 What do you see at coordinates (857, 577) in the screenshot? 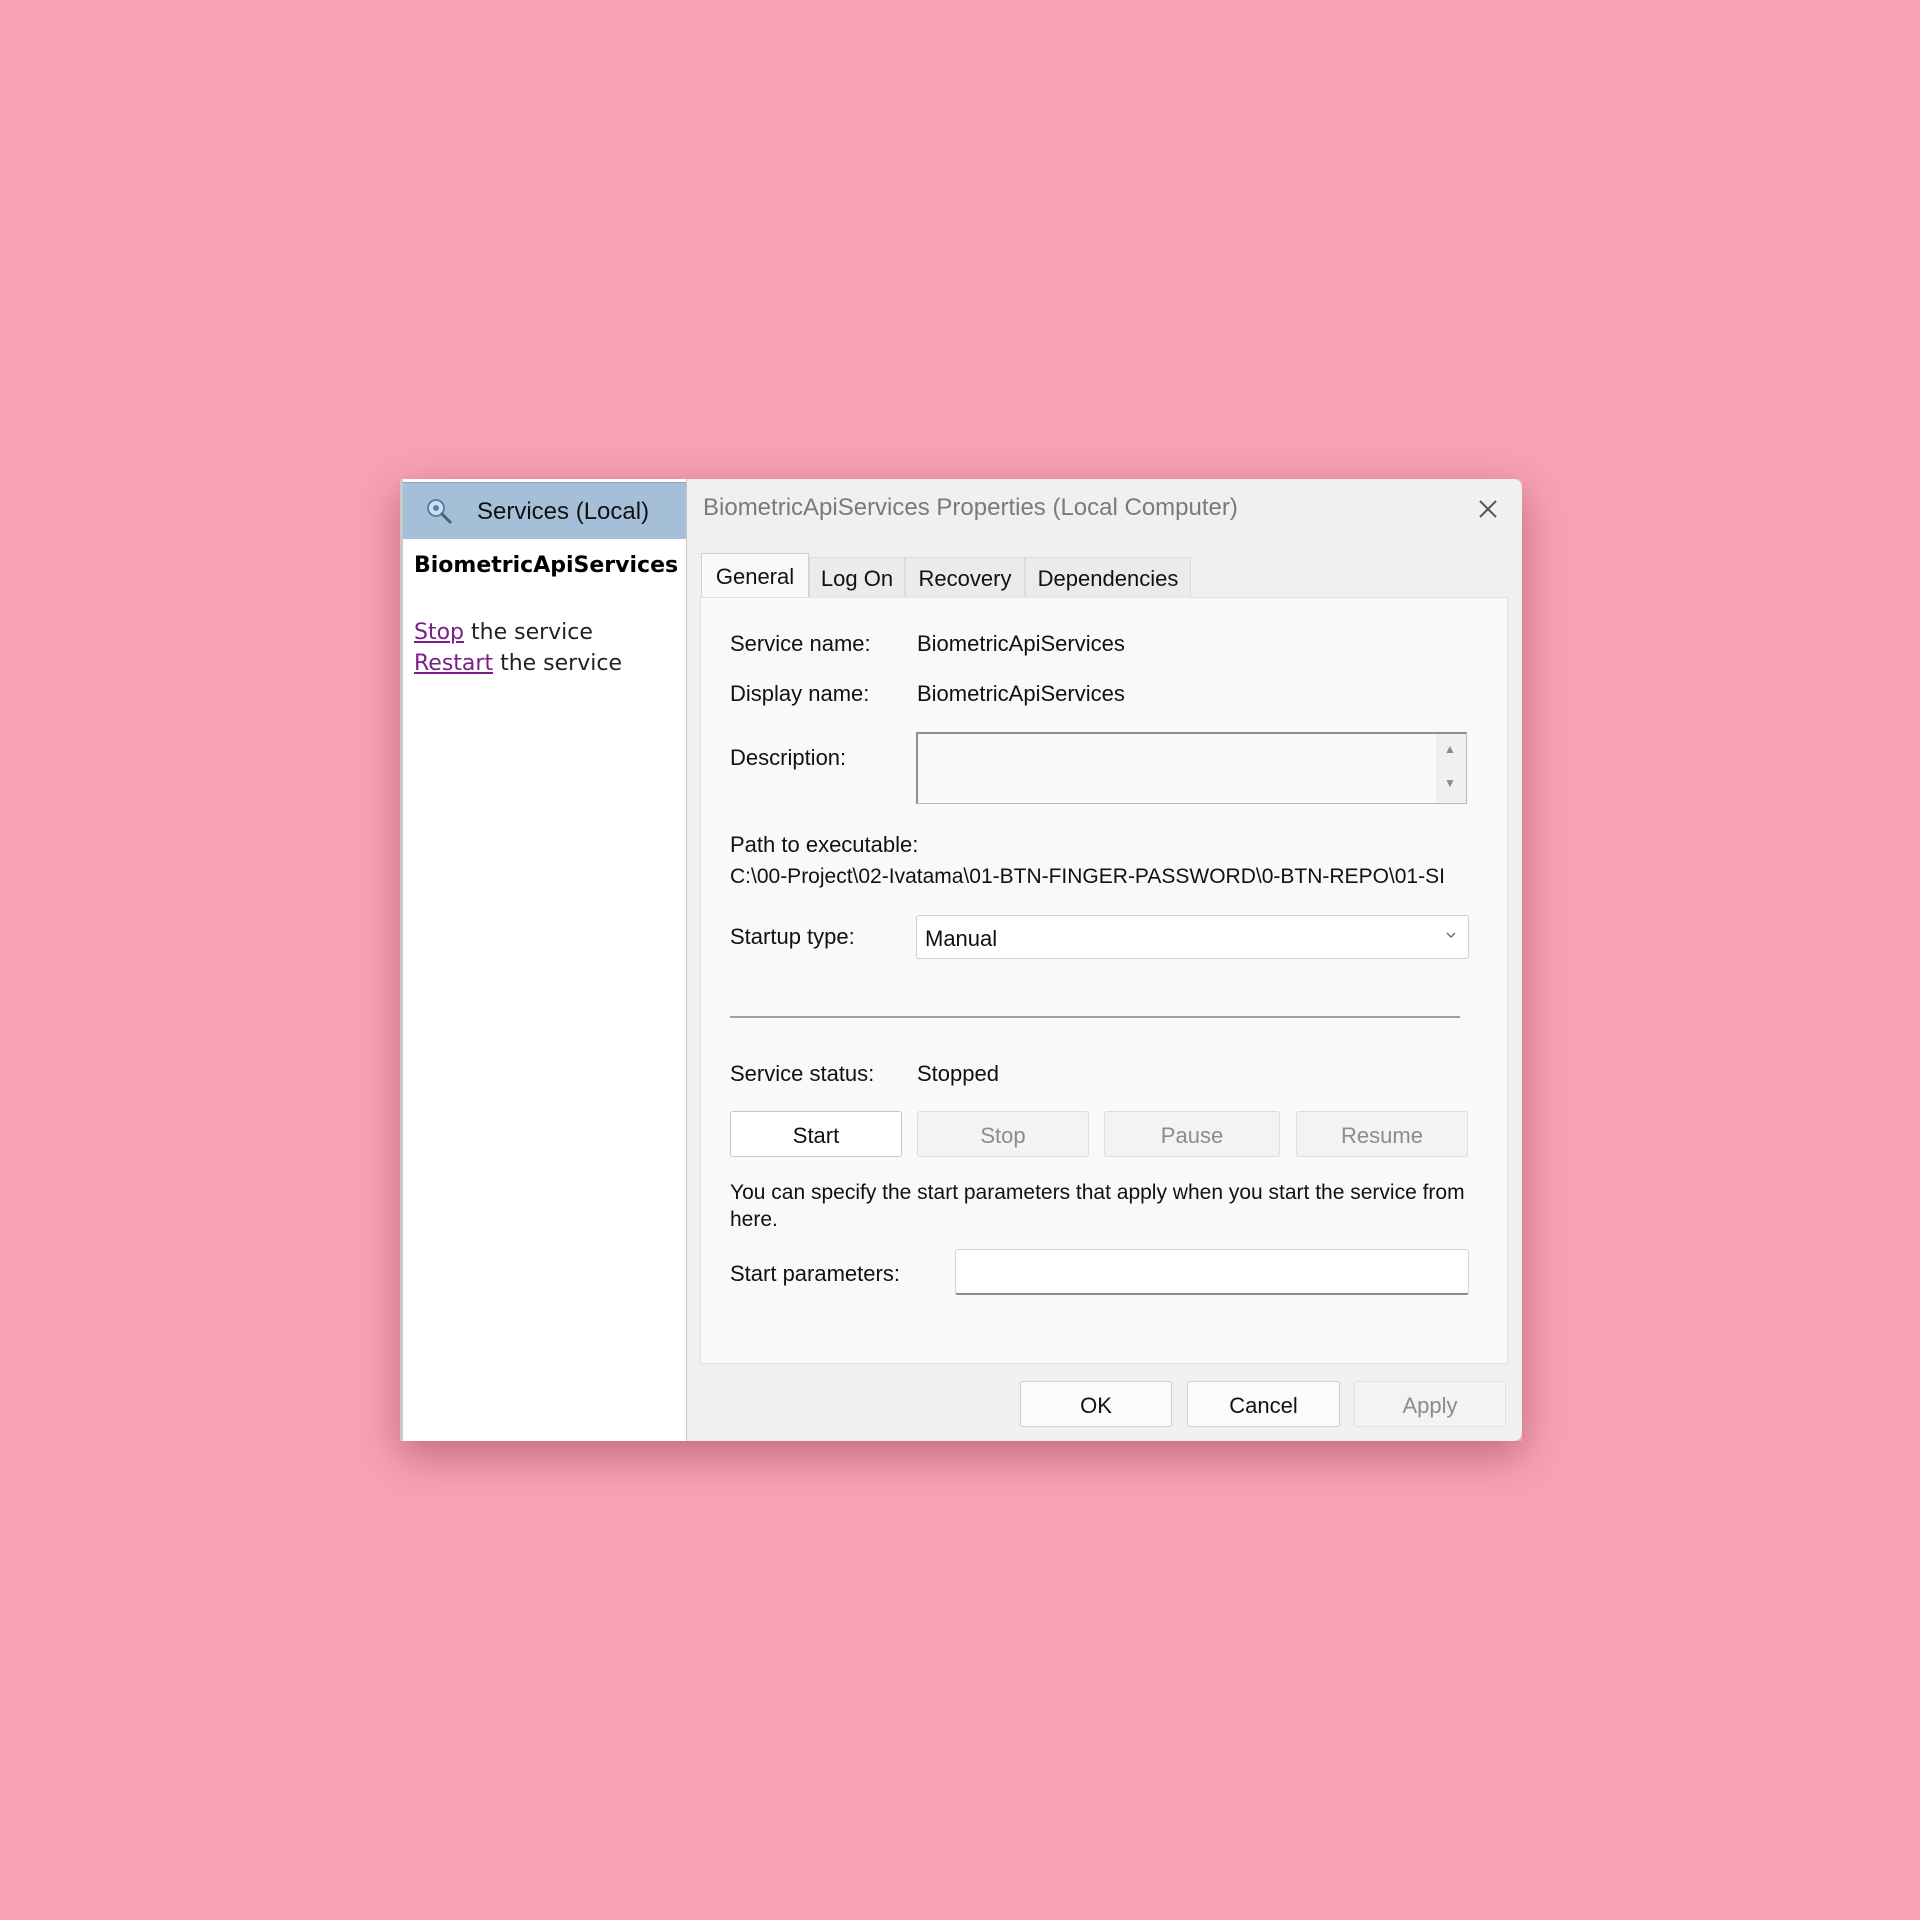
I see `tab-log-on: Log On` at bounding box center [857, 577].